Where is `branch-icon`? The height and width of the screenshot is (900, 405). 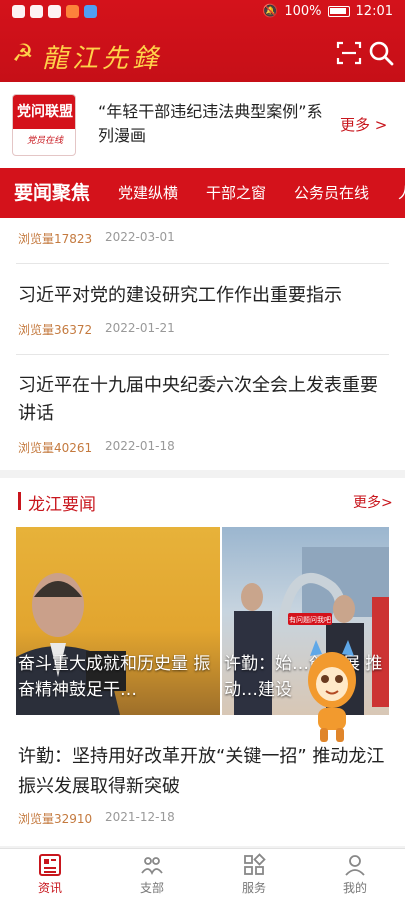 branch-icon is located at coordinates (152, 866).